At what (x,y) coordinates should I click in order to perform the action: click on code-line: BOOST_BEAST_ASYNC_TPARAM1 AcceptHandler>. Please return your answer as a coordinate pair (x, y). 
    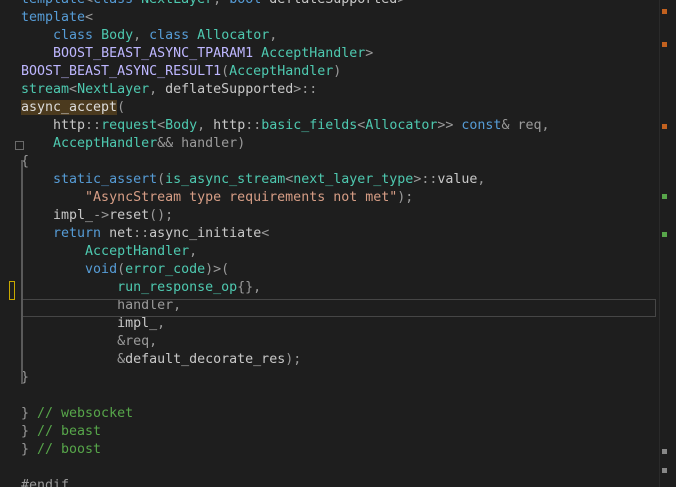
    Looking at the image, I should click on (197, 54).